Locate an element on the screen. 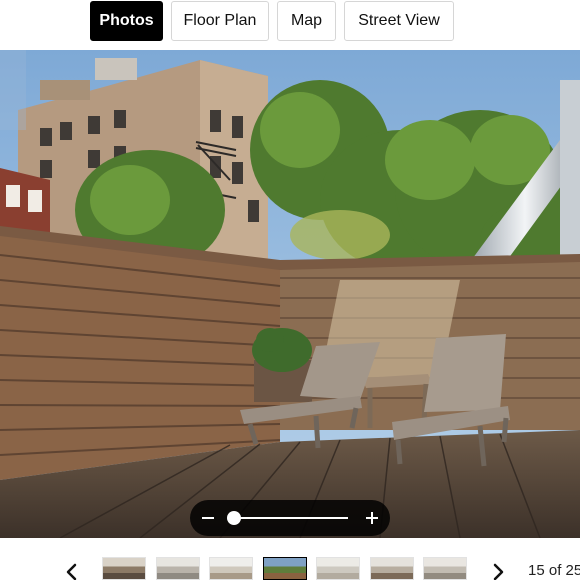 This screenshot has width=580, height=580. chevron-right-icon is located at coordinates (498, 571).